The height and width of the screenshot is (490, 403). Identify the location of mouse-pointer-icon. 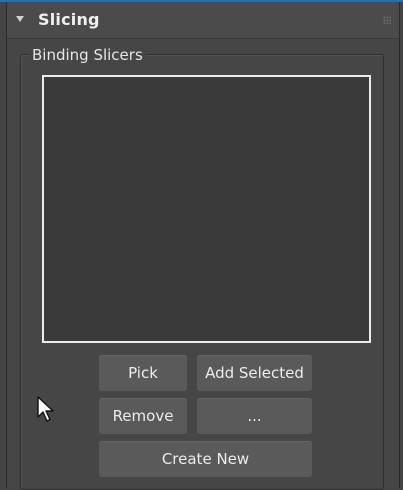
(45, 409).